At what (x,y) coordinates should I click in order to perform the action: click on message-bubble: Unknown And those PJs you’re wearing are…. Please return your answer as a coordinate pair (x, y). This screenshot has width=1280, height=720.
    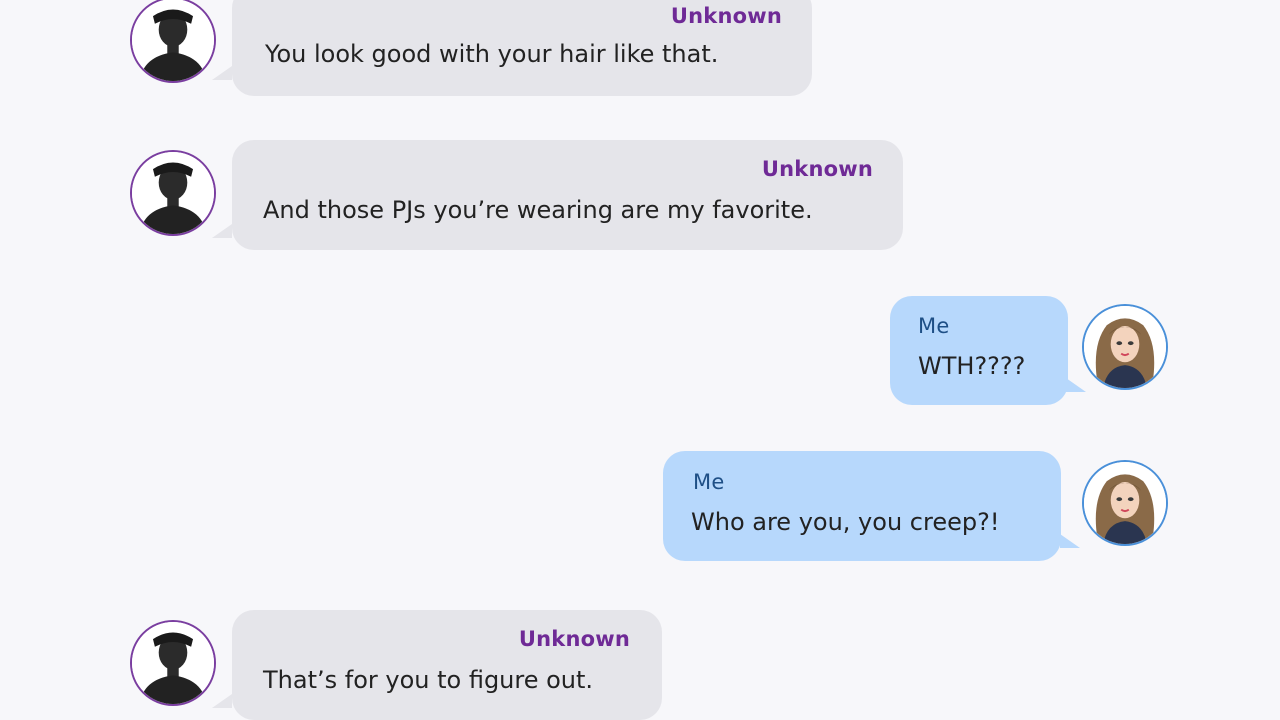
    Looking at the image, I should click on (567, 195).